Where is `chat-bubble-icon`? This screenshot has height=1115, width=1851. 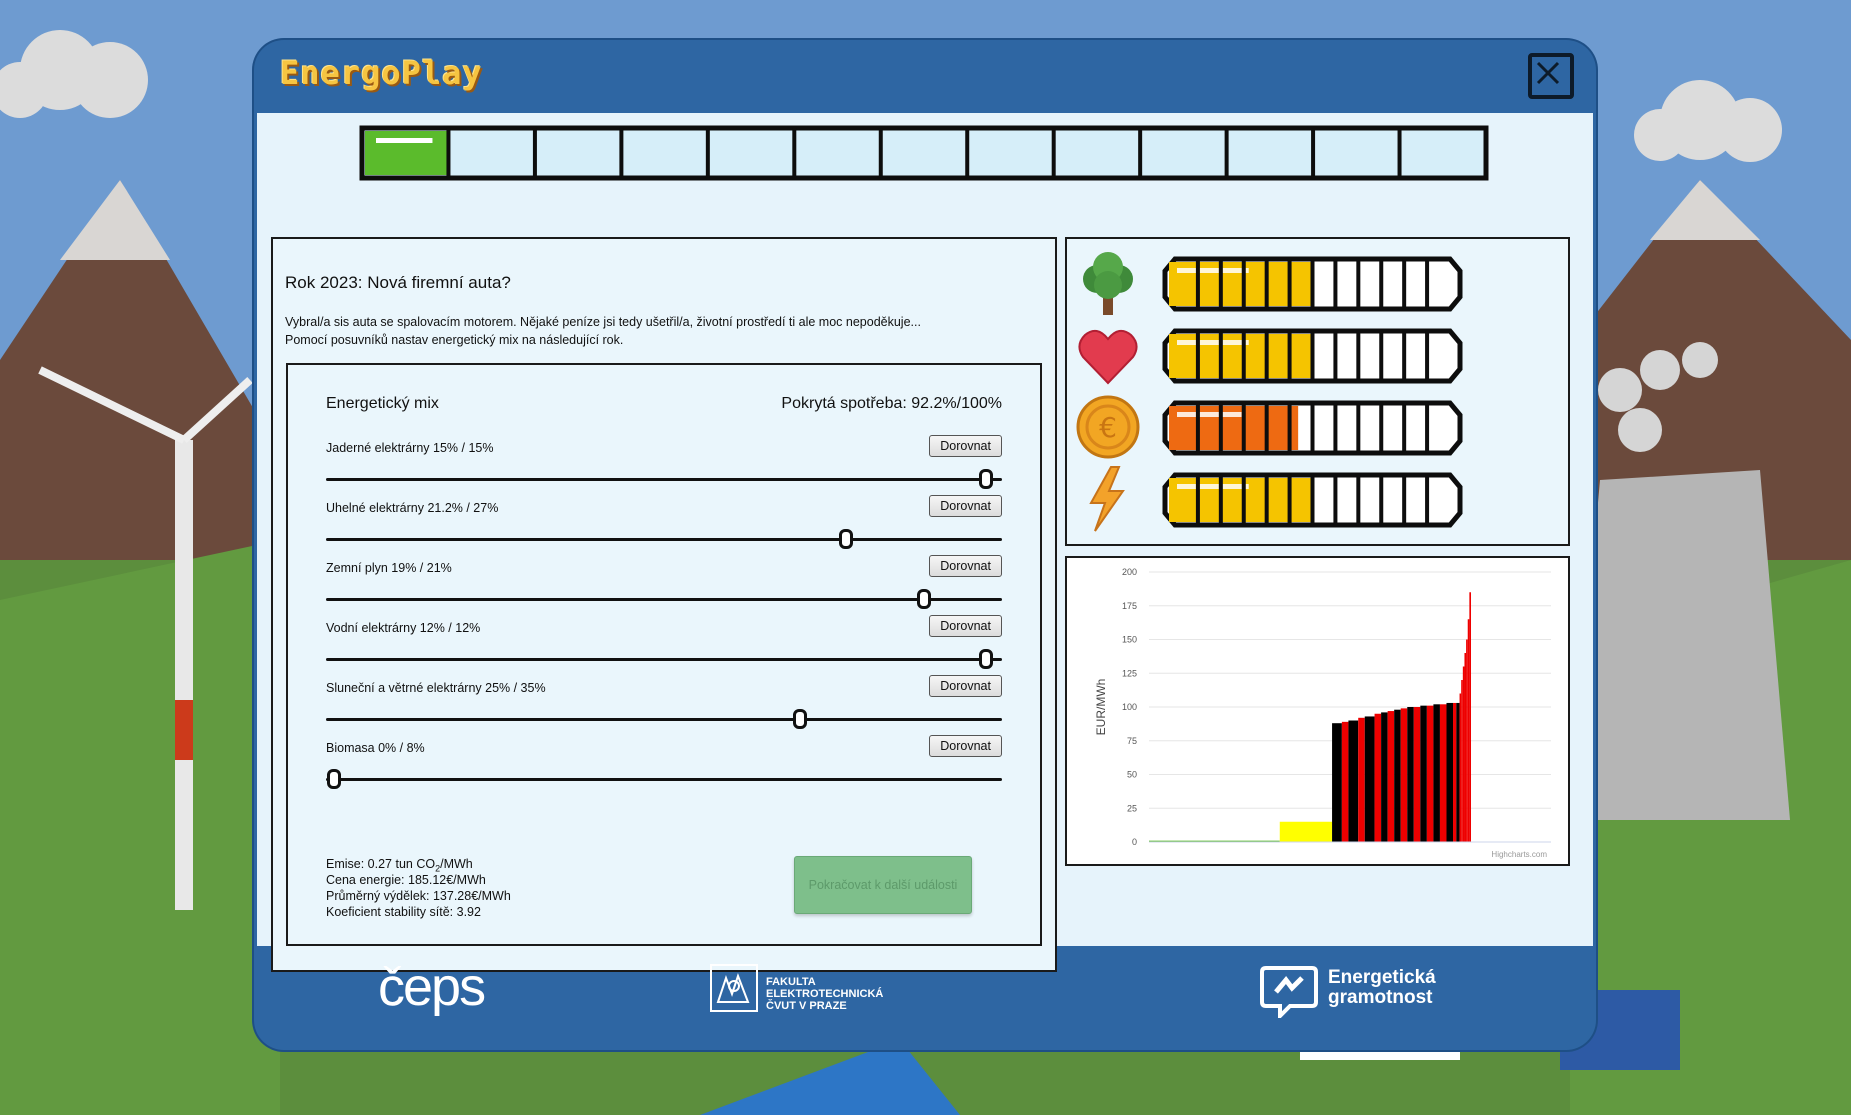 chat-bubble-icon is located at coordinates (1289, 992).